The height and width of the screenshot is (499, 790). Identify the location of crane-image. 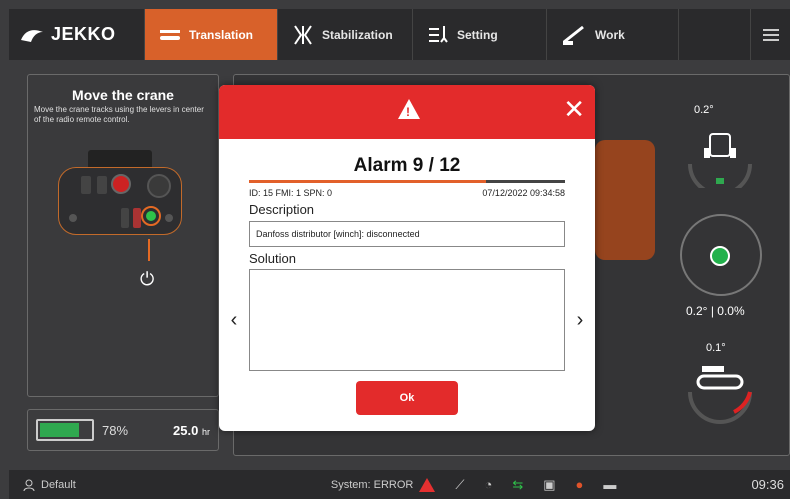
(625, 200).